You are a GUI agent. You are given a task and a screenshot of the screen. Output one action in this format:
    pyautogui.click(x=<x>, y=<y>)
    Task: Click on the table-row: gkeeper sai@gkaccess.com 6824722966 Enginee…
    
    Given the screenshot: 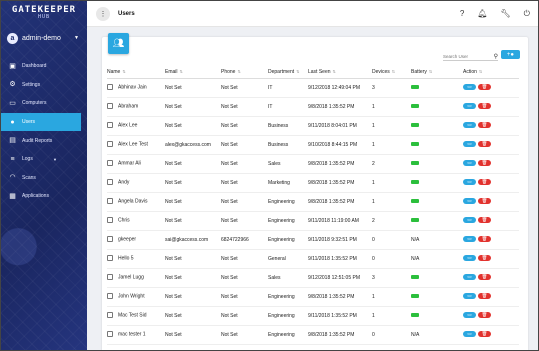 What is the action you would take?
    pyautogui.click(x=313, y=240)
    